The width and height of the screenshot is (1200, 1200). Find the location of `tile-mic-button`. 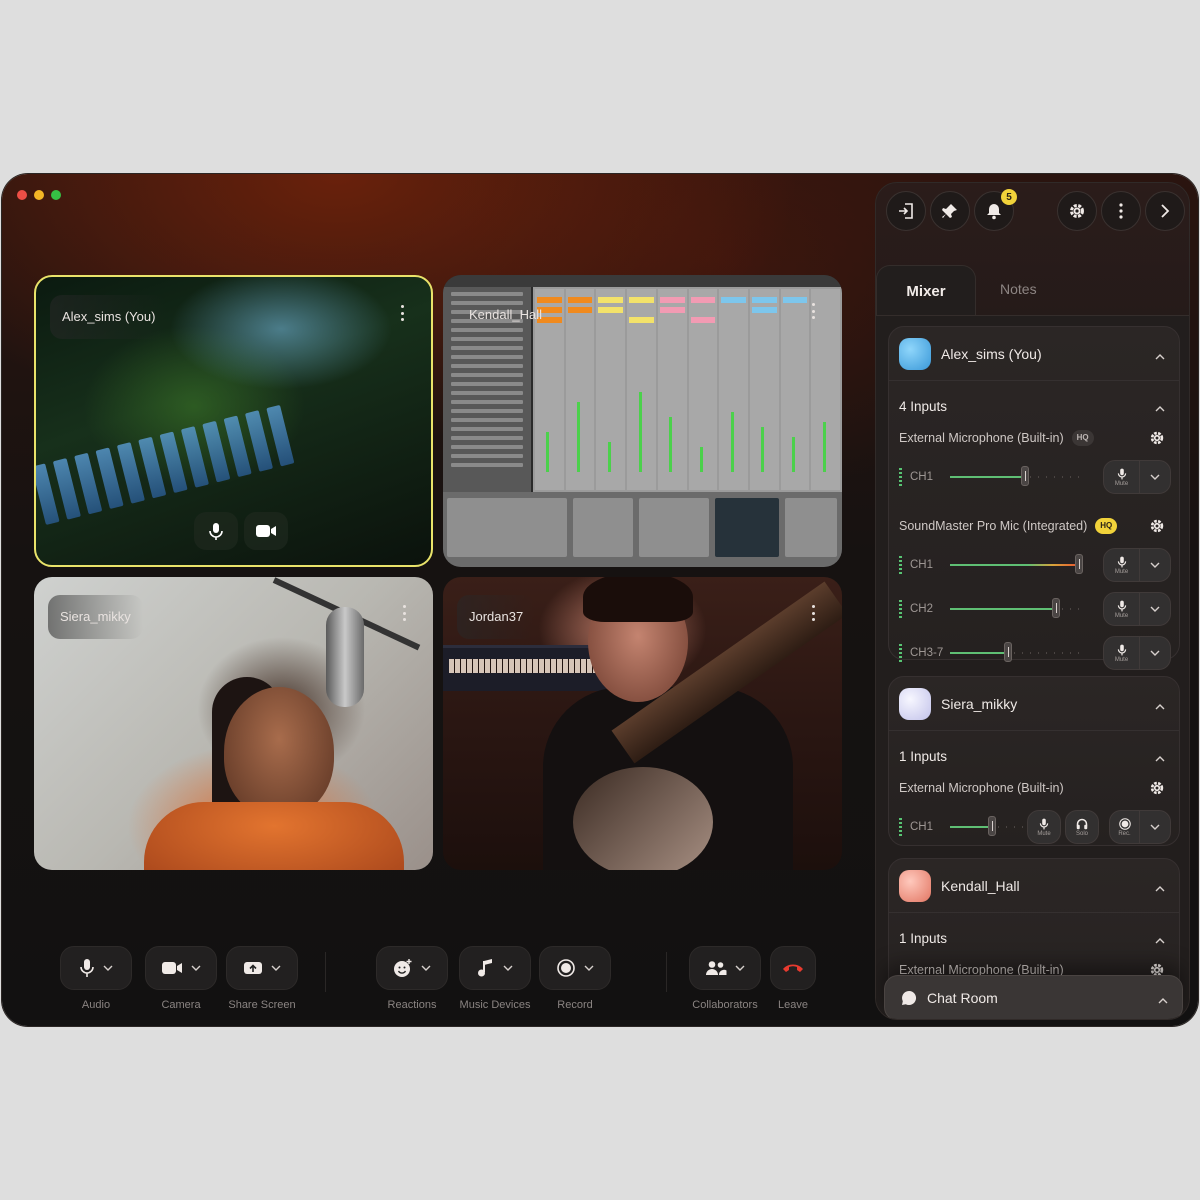

tile-mic-button is located at coordinates (216, 531).